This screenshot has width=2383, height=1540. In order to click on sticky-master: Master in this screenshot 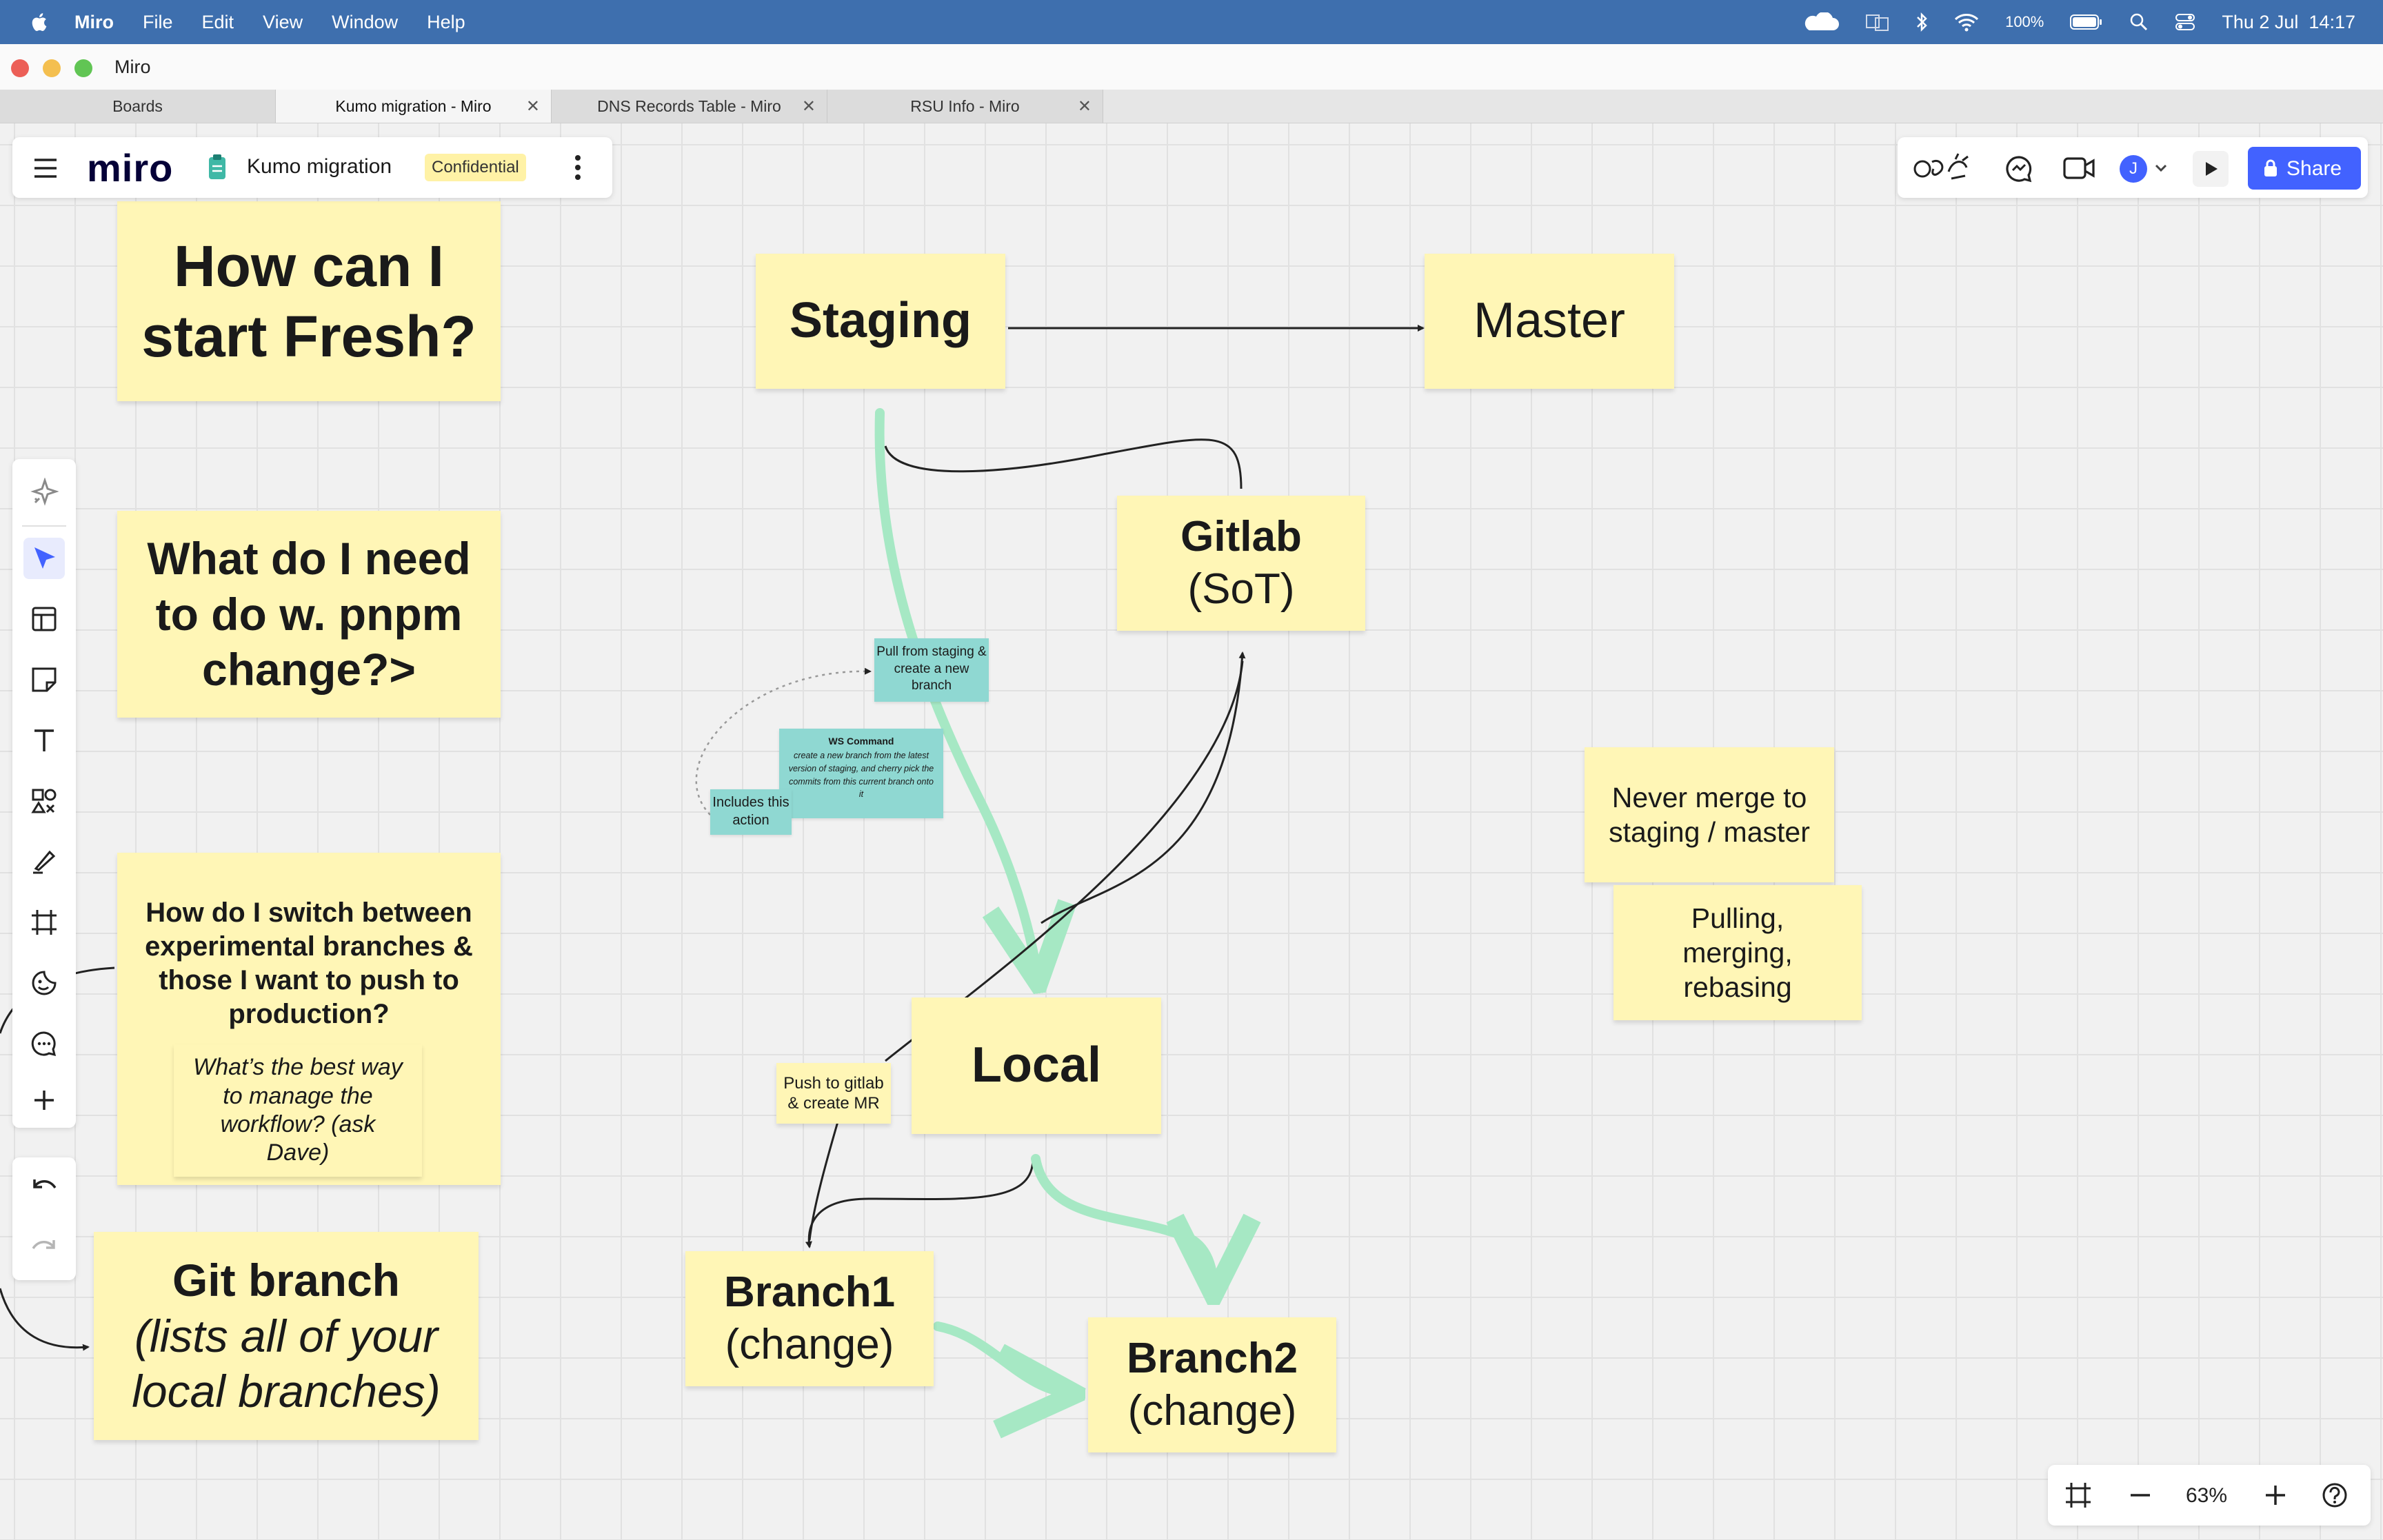, I will do `click(1549, 322)`.